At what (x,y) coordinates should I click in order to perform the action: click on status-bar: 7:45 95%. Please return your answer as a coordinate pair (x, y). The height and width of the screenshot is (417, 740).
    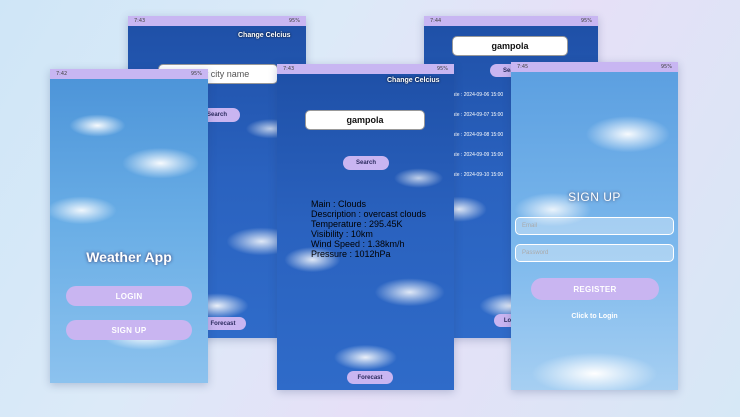
    Looking at the image, I should click on (594, 67).